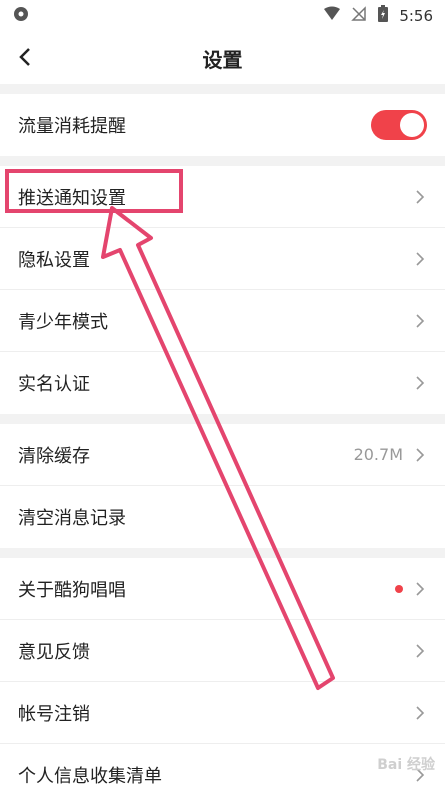  Describe the element at coordinates (54, 652) in the screenshot. I see `setting-label: 意见反馈` at that location.